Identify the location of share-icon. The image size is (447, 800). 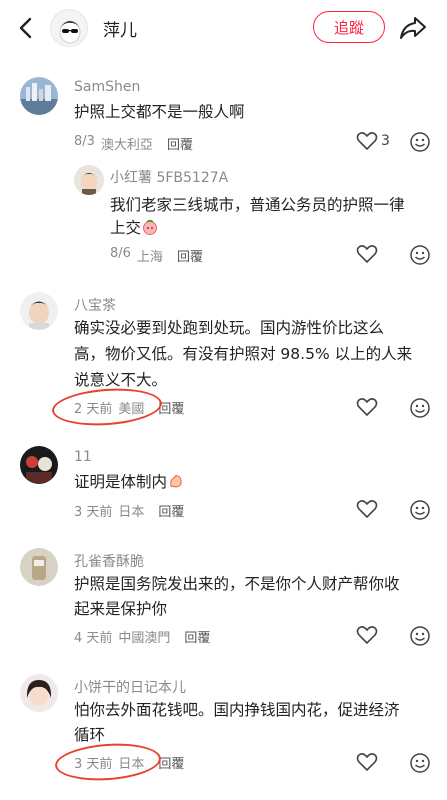
(413, 28).